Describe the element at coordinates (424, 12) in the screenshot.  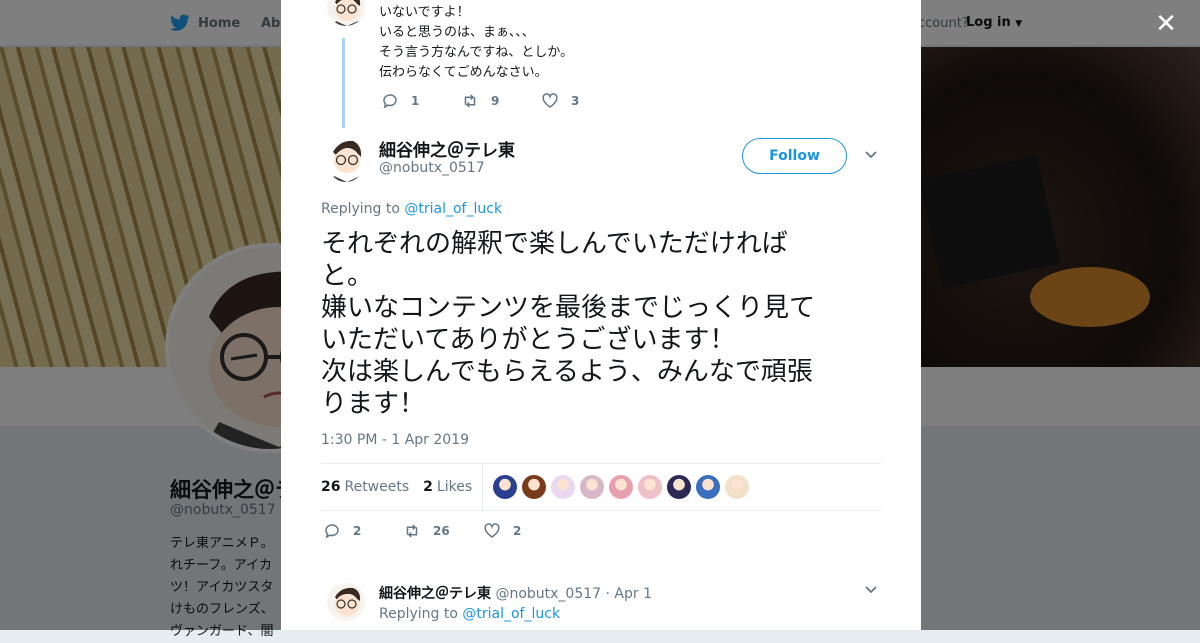
I see `previous-tweet-line: いないですよ！` at that location.